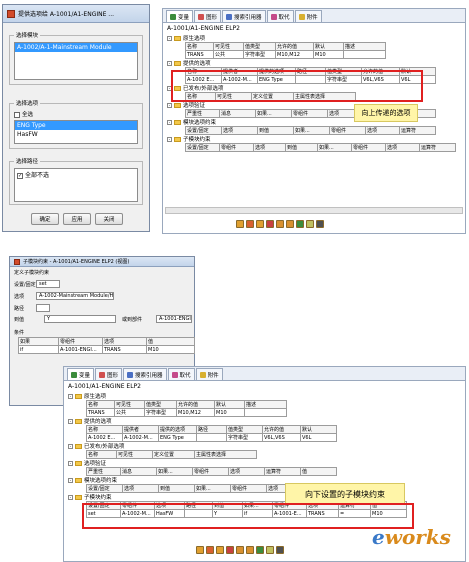  Describe the element at coordinates (45, 219) in the screenshot. I see `ok-button: 确定` at that location.